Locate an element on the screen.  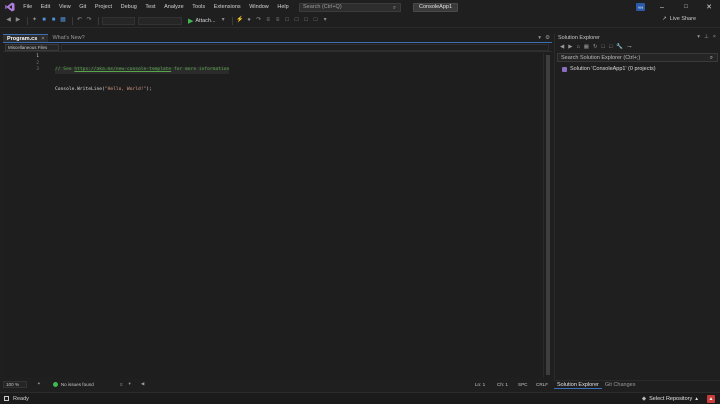
tab-git-changes: Git Changes is located at coordinates (620, 385).